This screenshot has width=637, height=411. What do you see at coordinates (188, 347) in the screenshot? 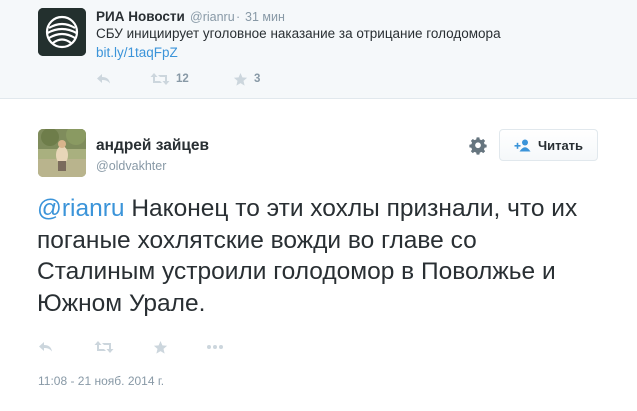
I see `tweet-actions` at bounding box center [188, 347].